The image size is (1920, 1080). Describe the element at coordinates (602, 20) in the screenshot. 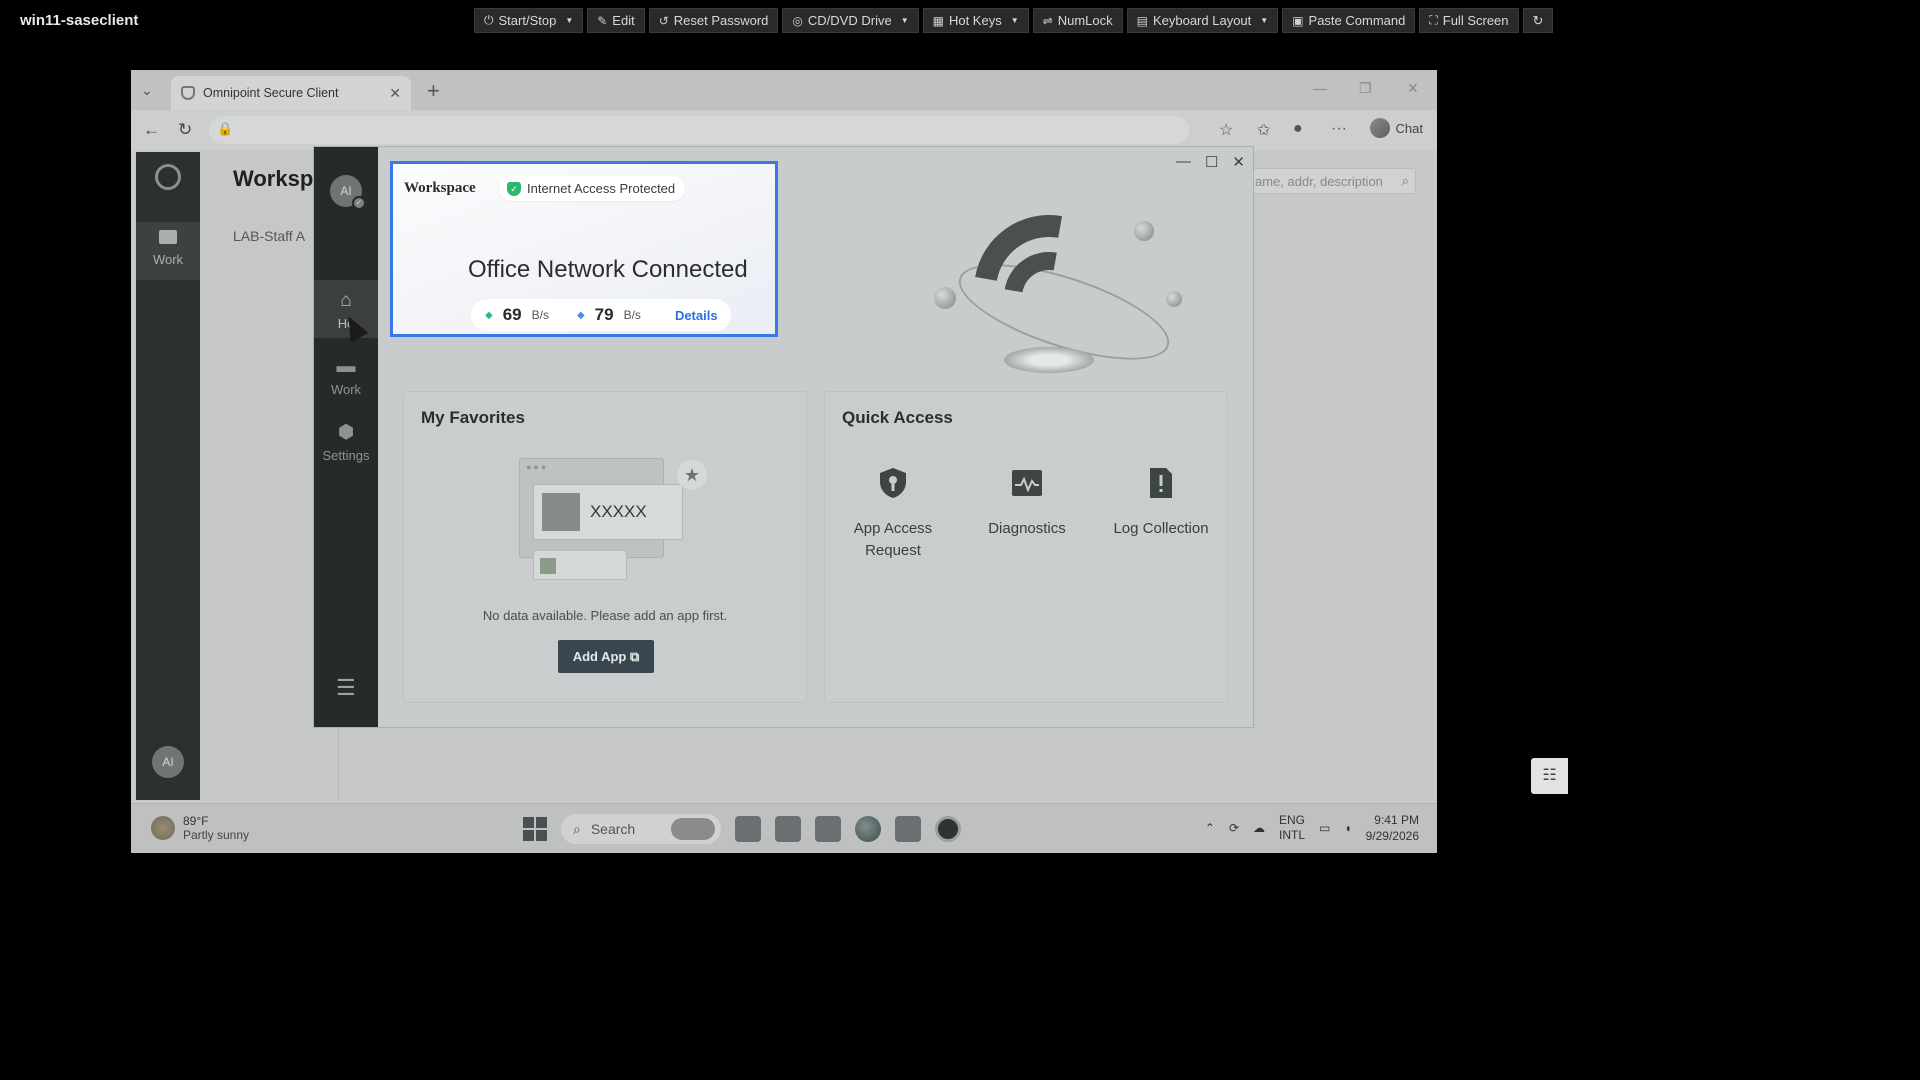

I see `pencil-icon: ✎` at that location.